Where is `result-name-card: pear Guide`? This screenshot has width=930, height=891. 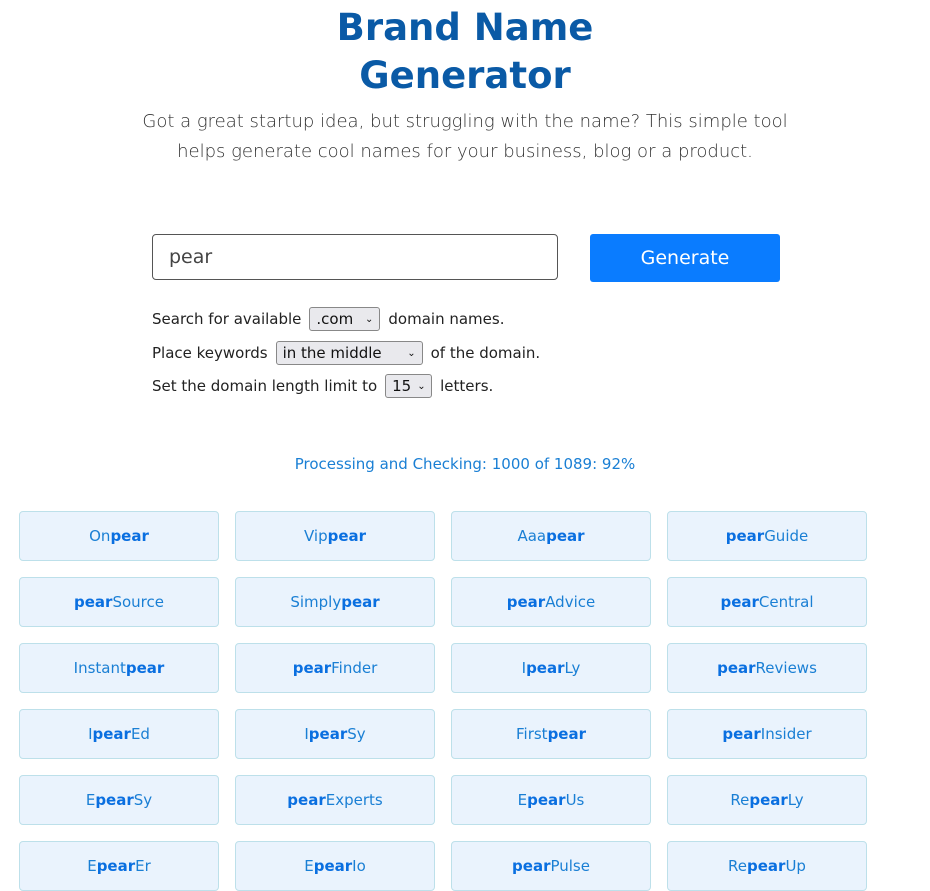 result-name-card: pear Guide is located at coordinates (767, 536).